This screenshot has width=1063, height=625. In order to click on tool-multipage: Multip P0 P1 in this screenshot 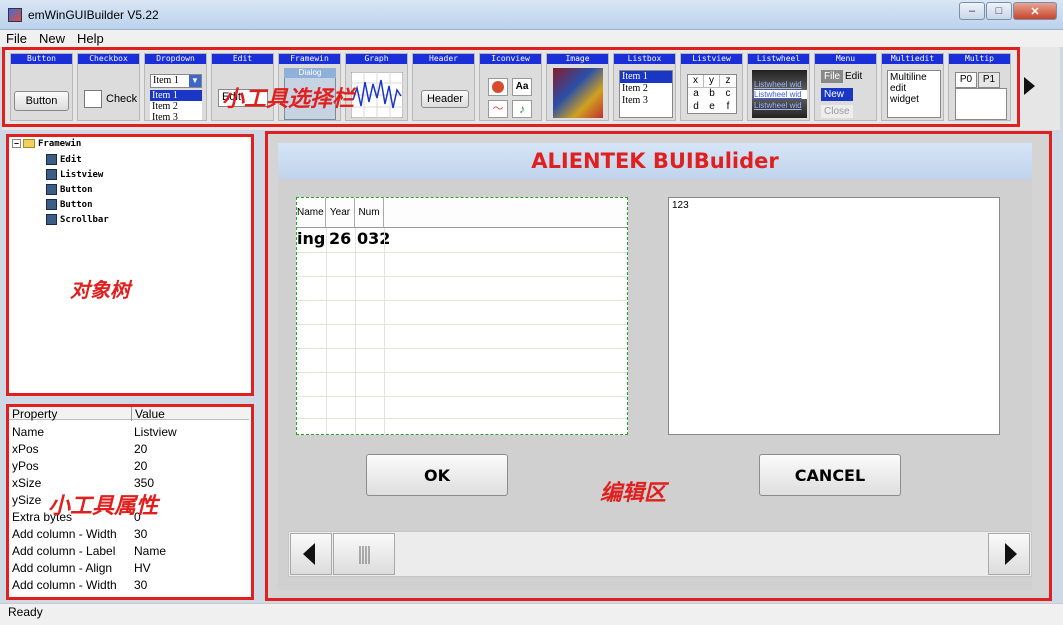, I will do `click(979, 87)`.